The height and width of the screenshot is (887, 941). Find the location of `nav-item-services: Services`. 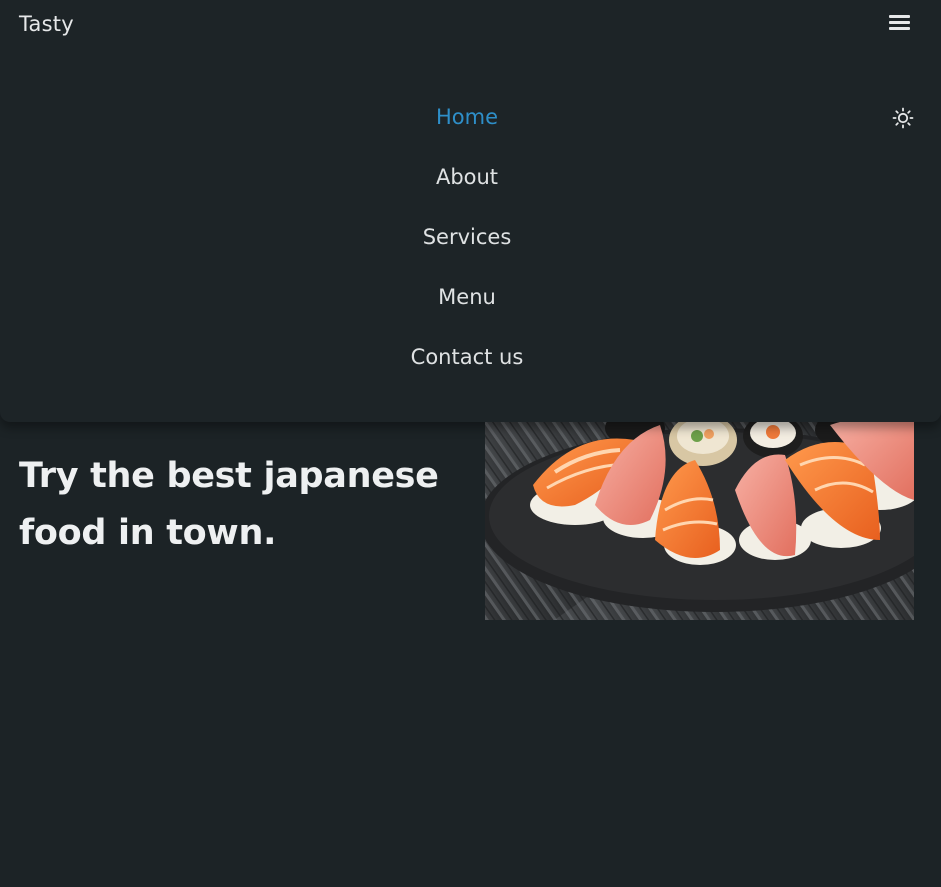

nav-item-services: Services is located at coordinates (467, 248).